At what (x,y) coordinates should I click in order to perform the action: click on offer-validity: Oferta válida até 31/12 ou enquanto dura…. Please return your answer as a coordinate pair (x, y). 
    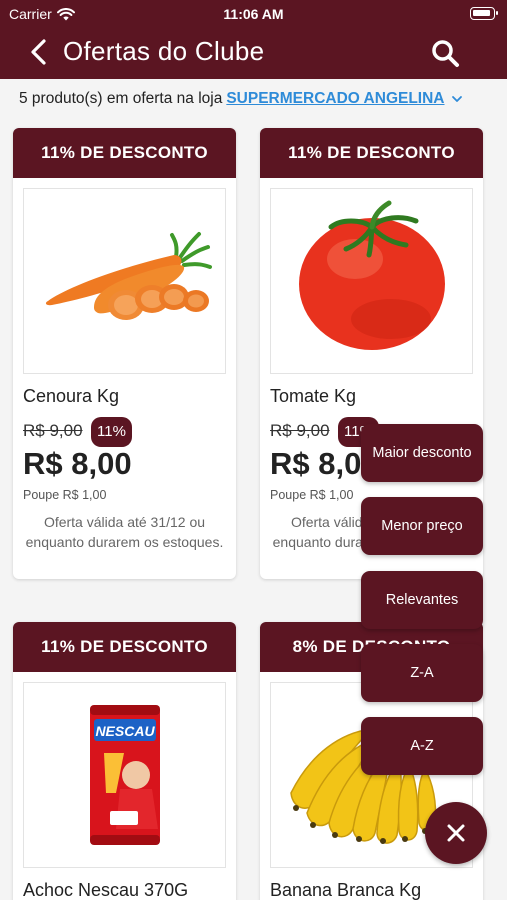
    Looking at the image, I should click on (124, 532).